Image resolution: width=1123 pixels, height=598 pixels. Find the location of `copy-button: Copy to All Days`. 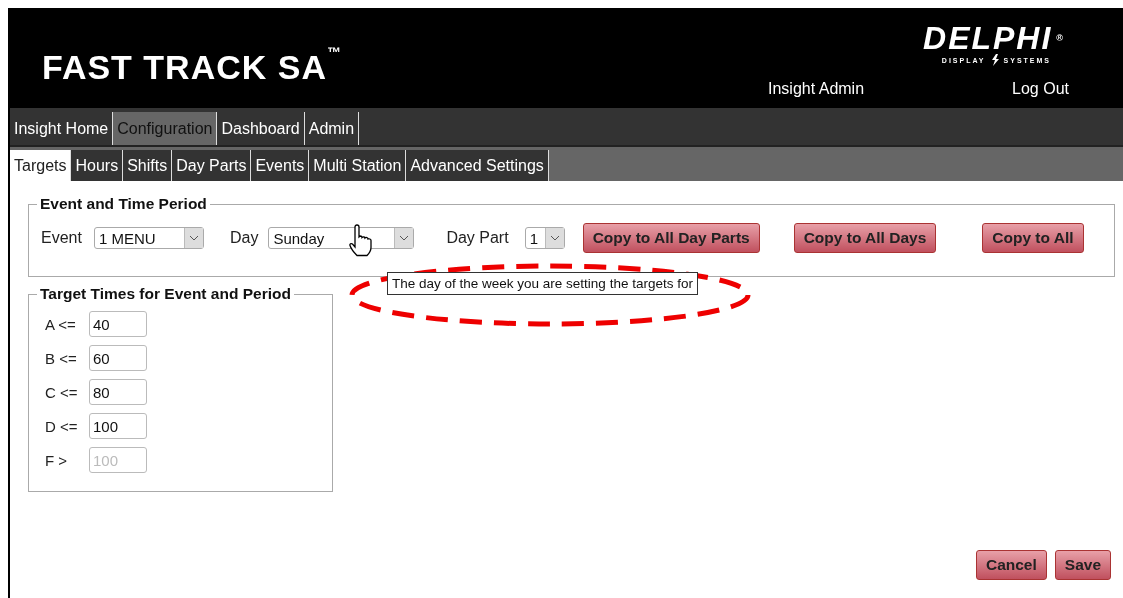

copy-button: Copy to All Days is located at coordinates (865, 238).